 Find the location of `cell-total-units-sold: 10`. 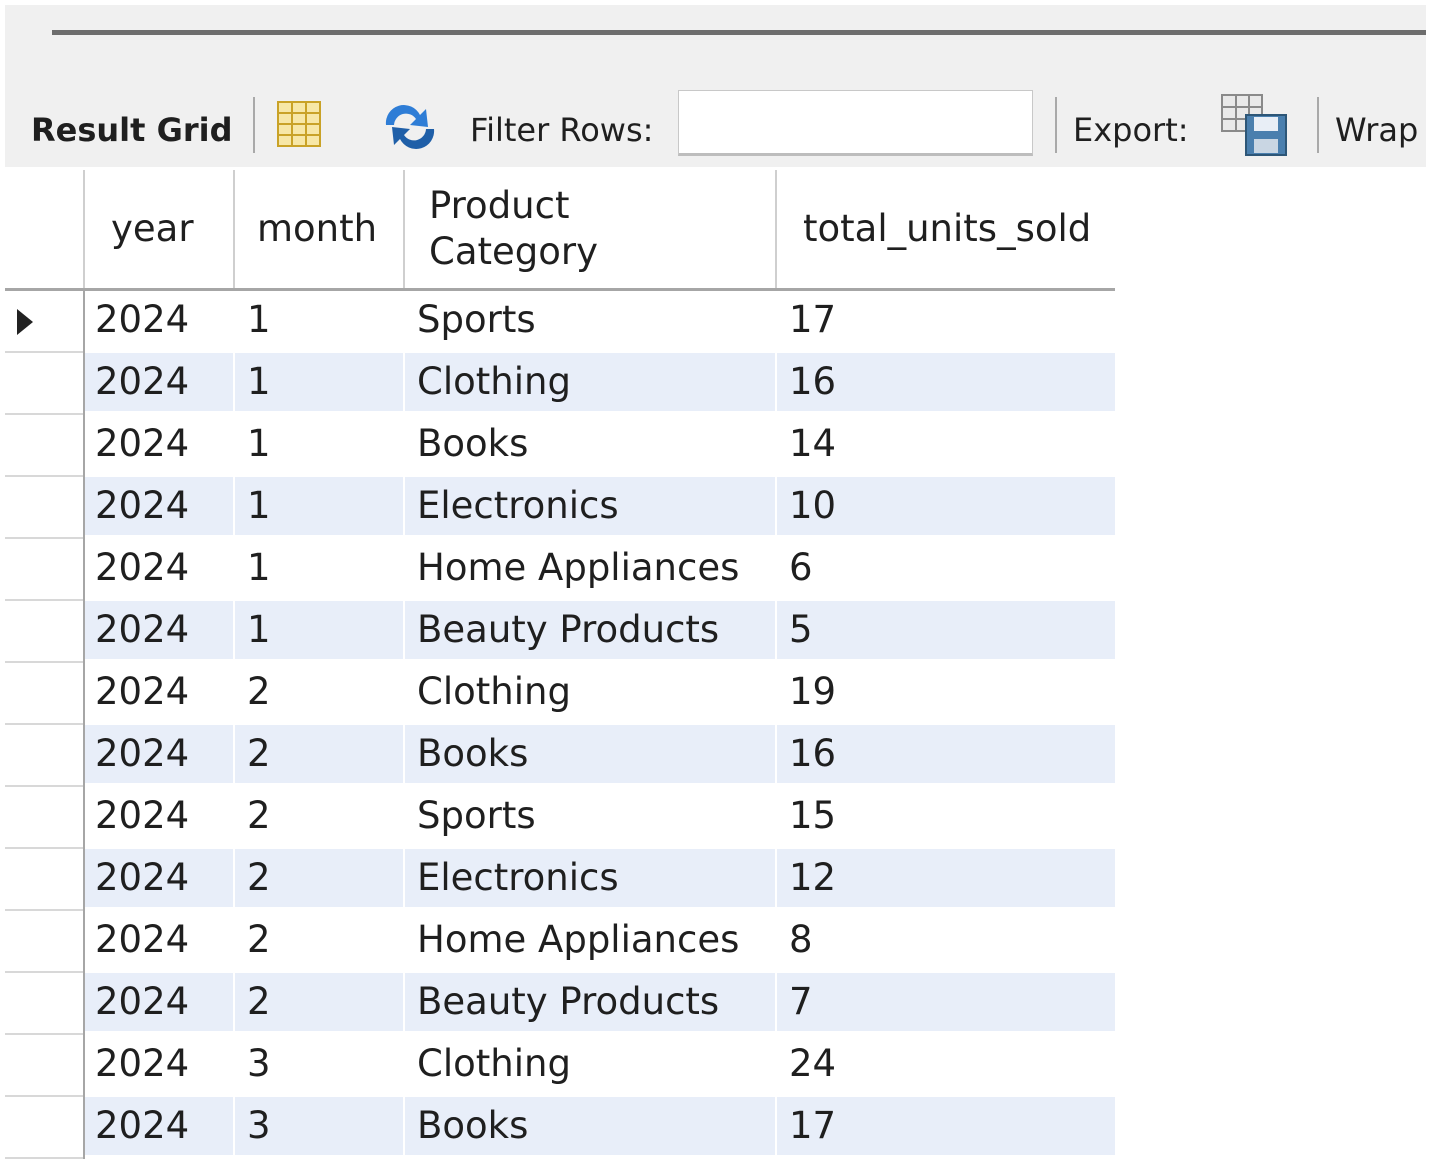

cell-total-units-sold: 10 is located at coordinates (946, 506).